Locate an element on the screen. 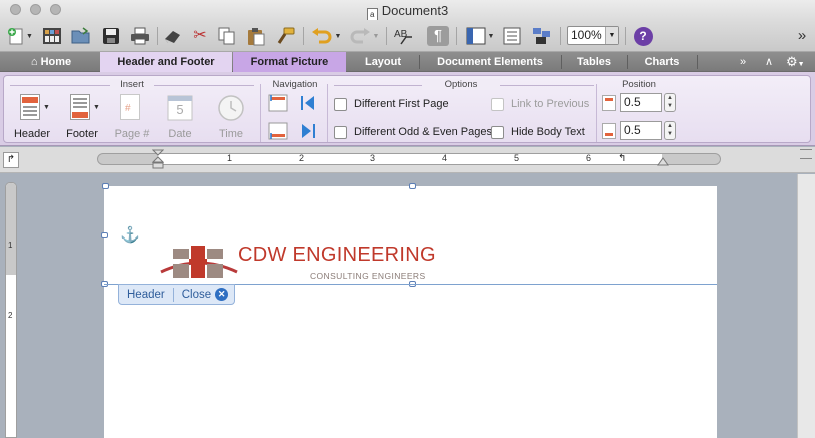 This screenshot has height=438, width=815. redo-button: ▼ is located at coordinates (364, 36).